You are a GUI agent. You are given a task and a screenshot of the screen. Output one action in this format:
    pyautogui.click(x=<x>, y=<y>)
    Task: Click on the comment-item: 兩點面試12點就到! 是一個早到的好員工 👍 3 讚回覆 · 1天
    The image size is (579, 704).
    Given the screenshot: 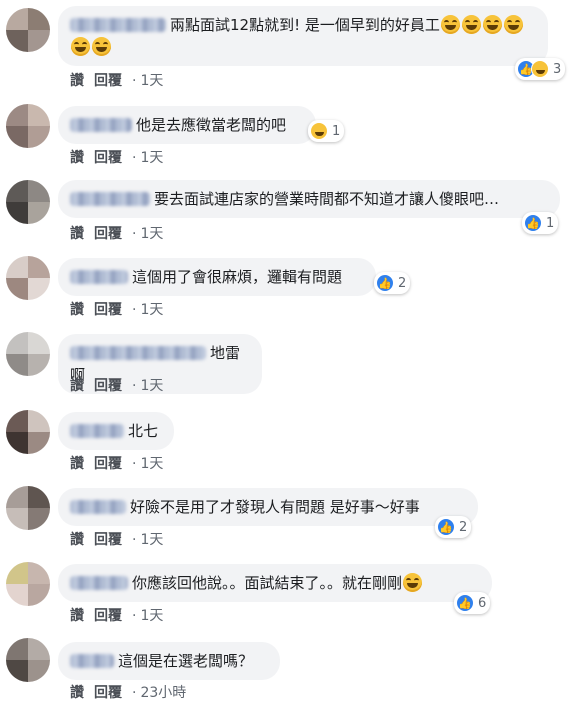 What is the action you would take?
    pyautogui.click(x=289, y=45)
    